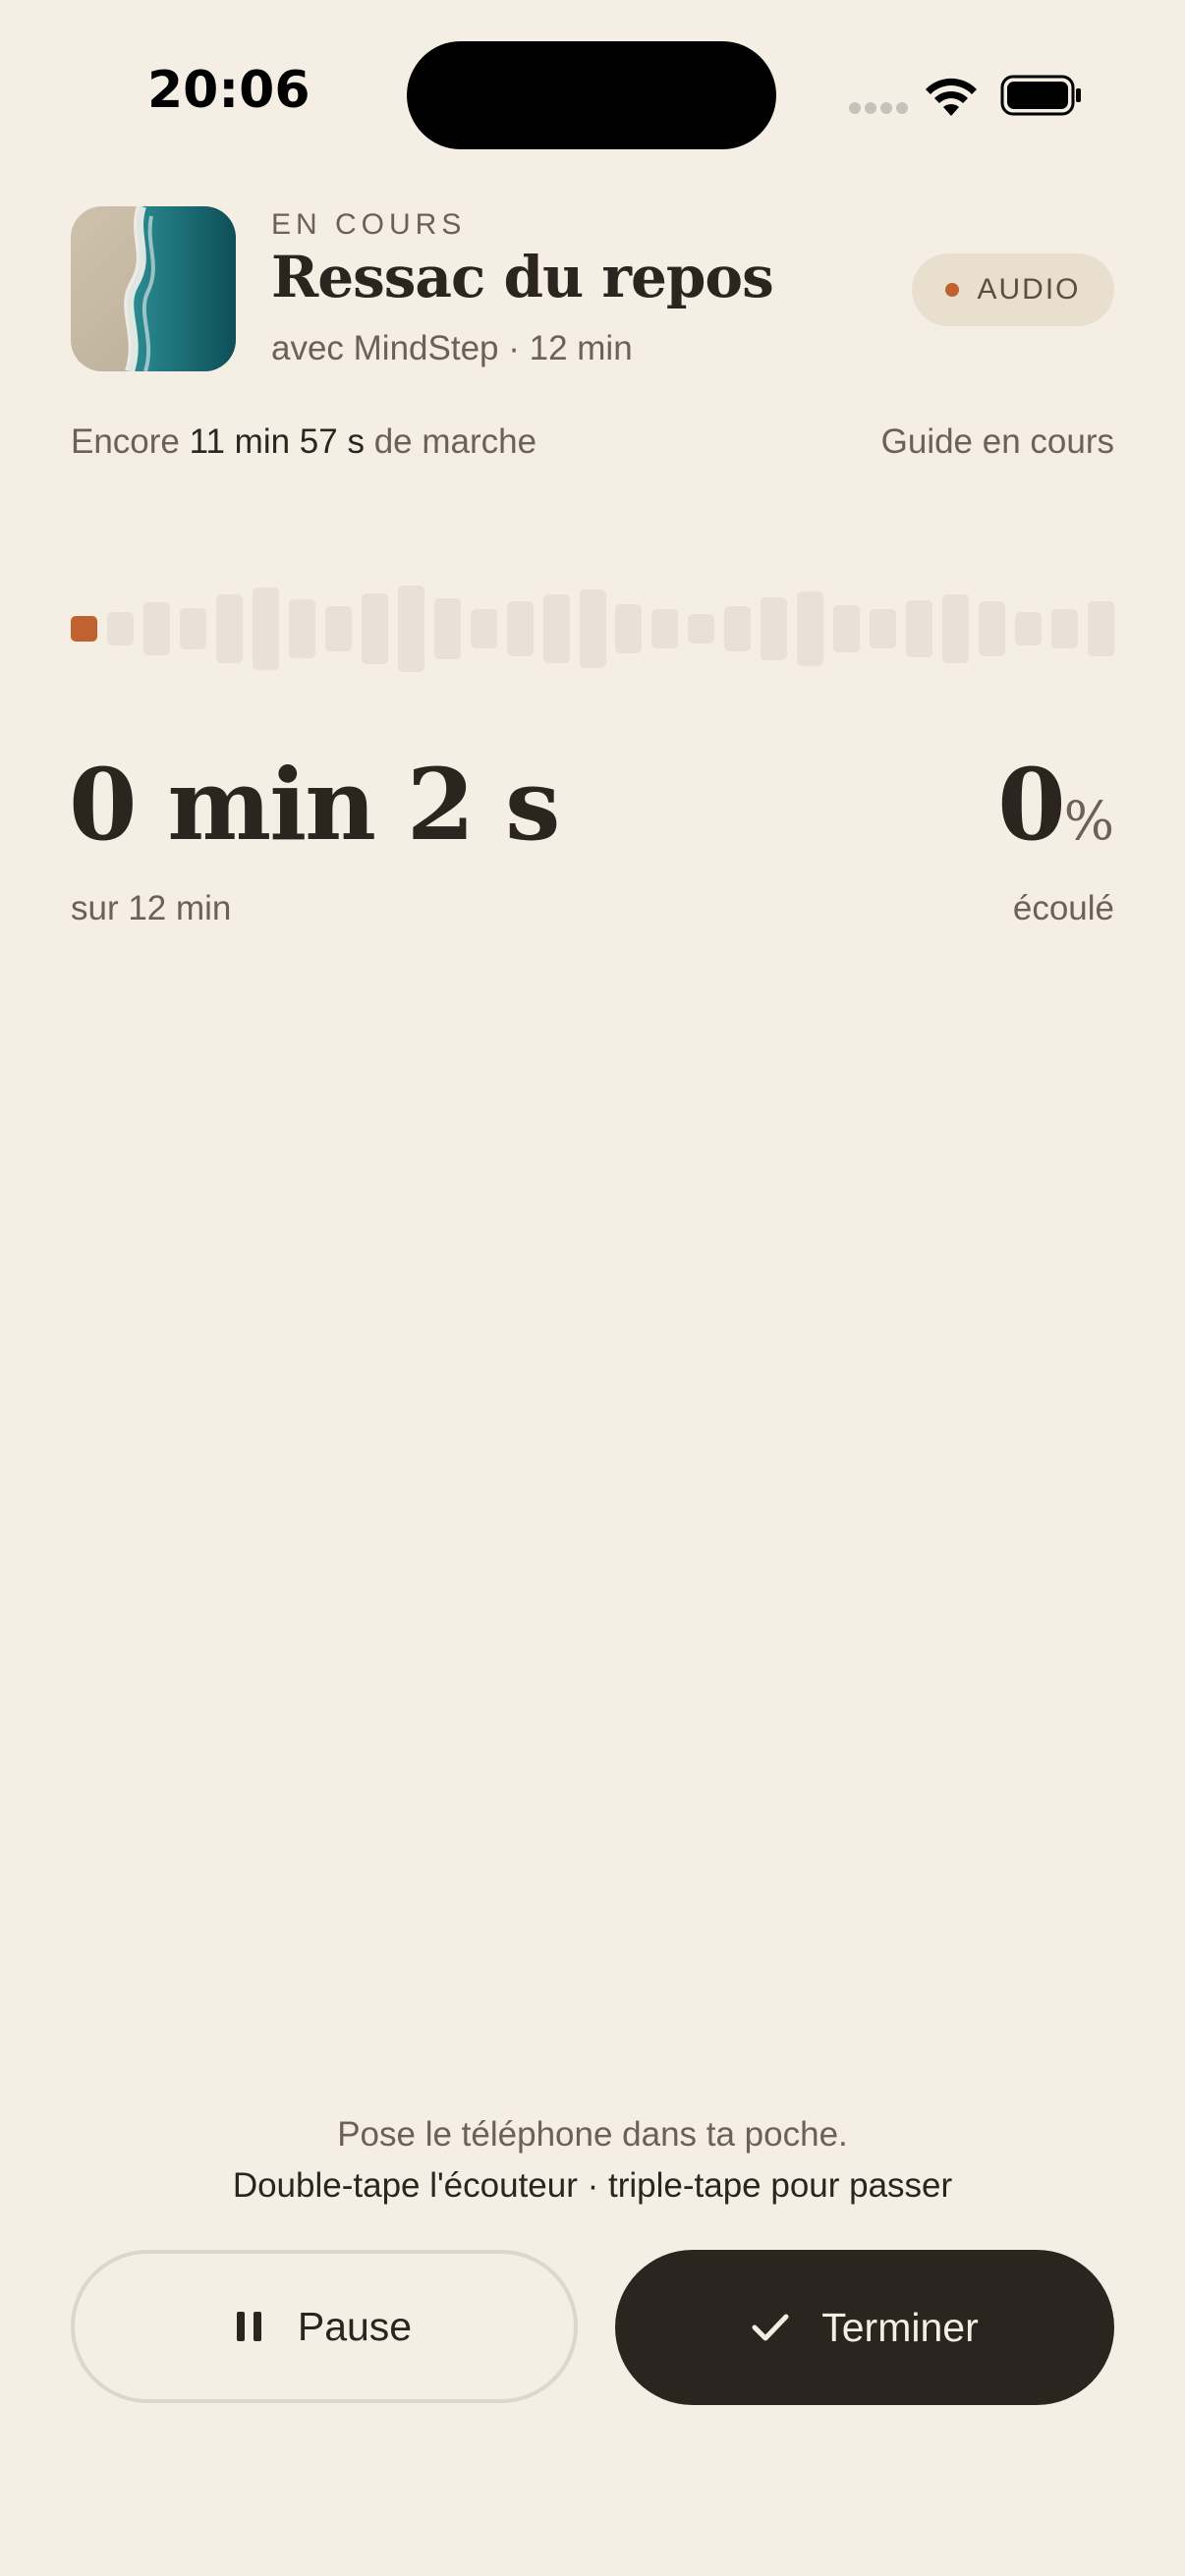 This screenshot has width=1185, height=2576. I want to click on percent-complete: 0 %, so click(1056, 805).